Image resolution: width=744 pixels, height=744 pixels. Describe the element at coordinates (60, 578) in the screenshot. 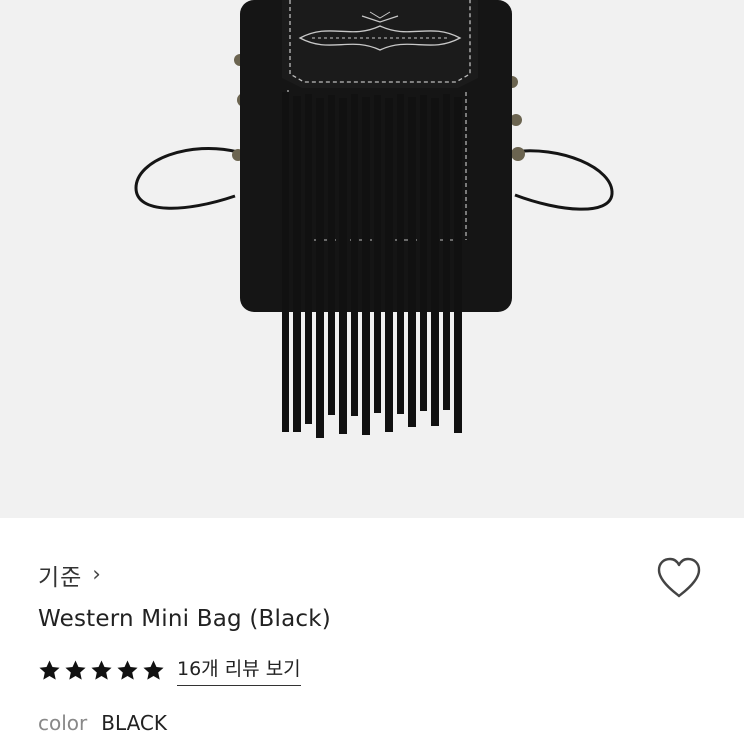

I see `brand-name: 기준` at that location.